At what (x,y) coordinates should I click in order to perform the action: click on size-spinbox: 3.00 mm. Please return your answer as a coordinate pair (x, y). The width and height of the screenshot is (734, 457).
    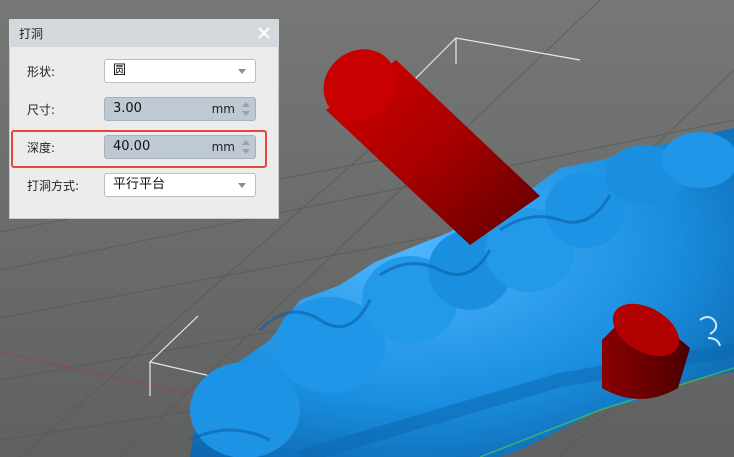
    Looking at the image, I should click on (180, 109).